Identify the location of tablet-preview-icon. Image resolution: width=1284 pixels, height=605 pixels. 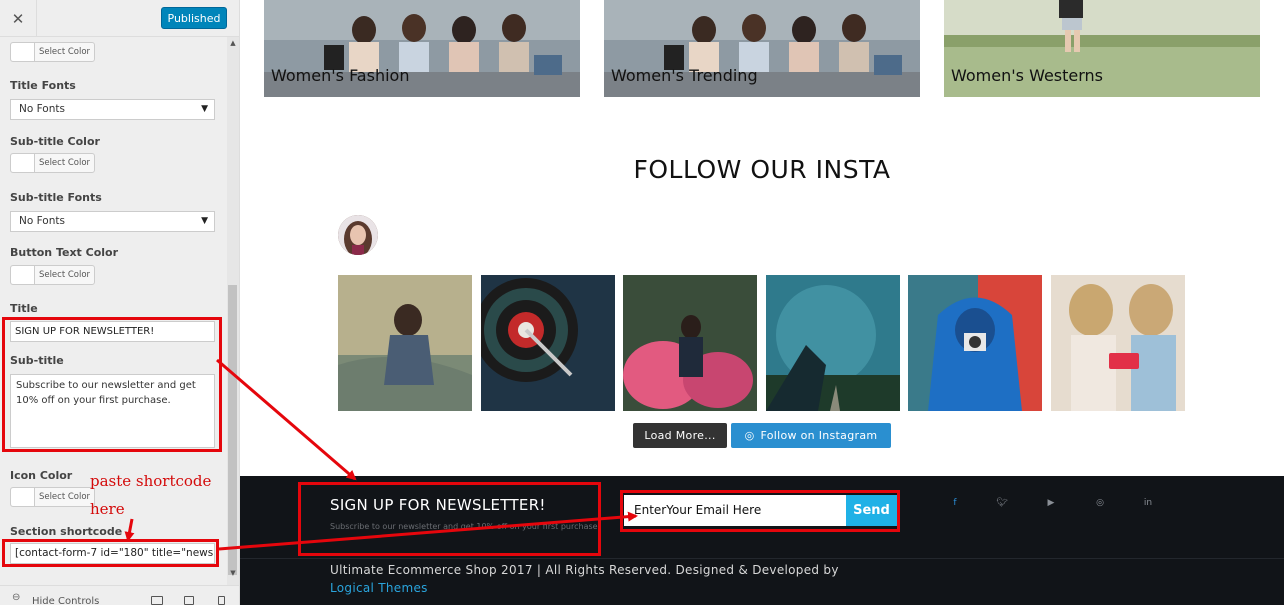
(189, 600).